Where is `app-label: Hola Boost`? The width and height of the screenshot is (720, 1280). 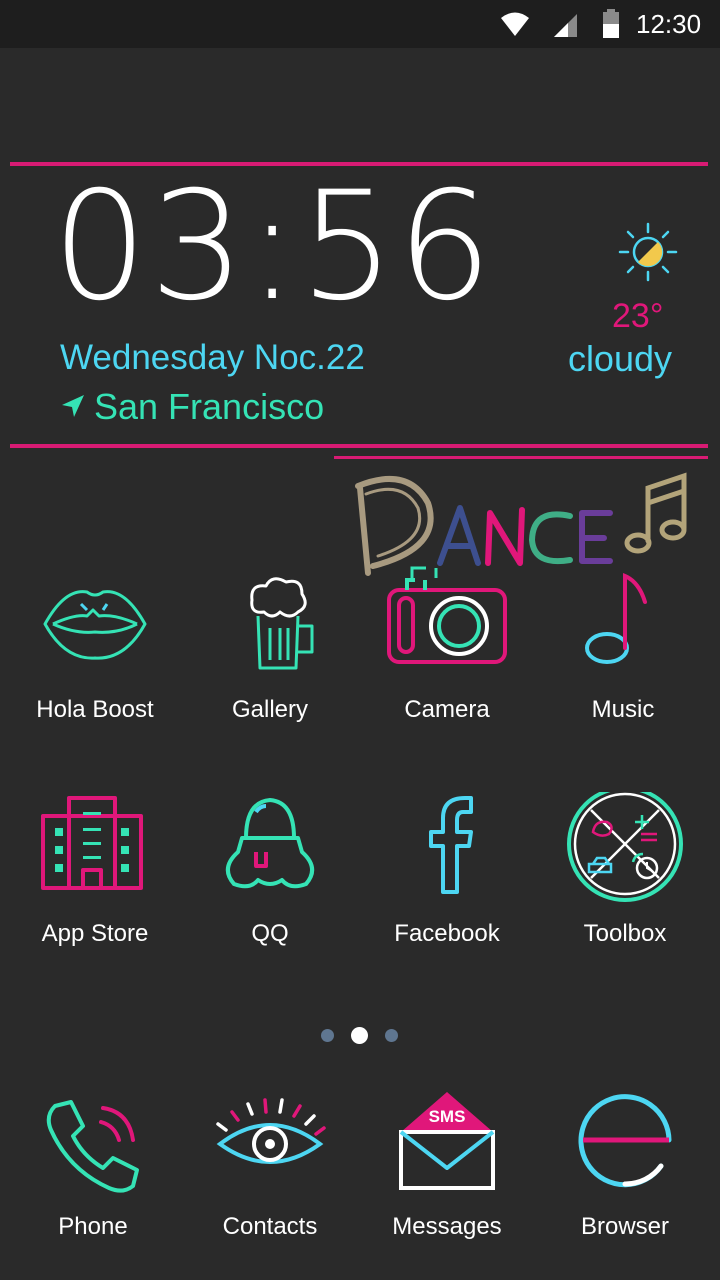
app-label: Hola Boost is located at coordinates (95, 709).